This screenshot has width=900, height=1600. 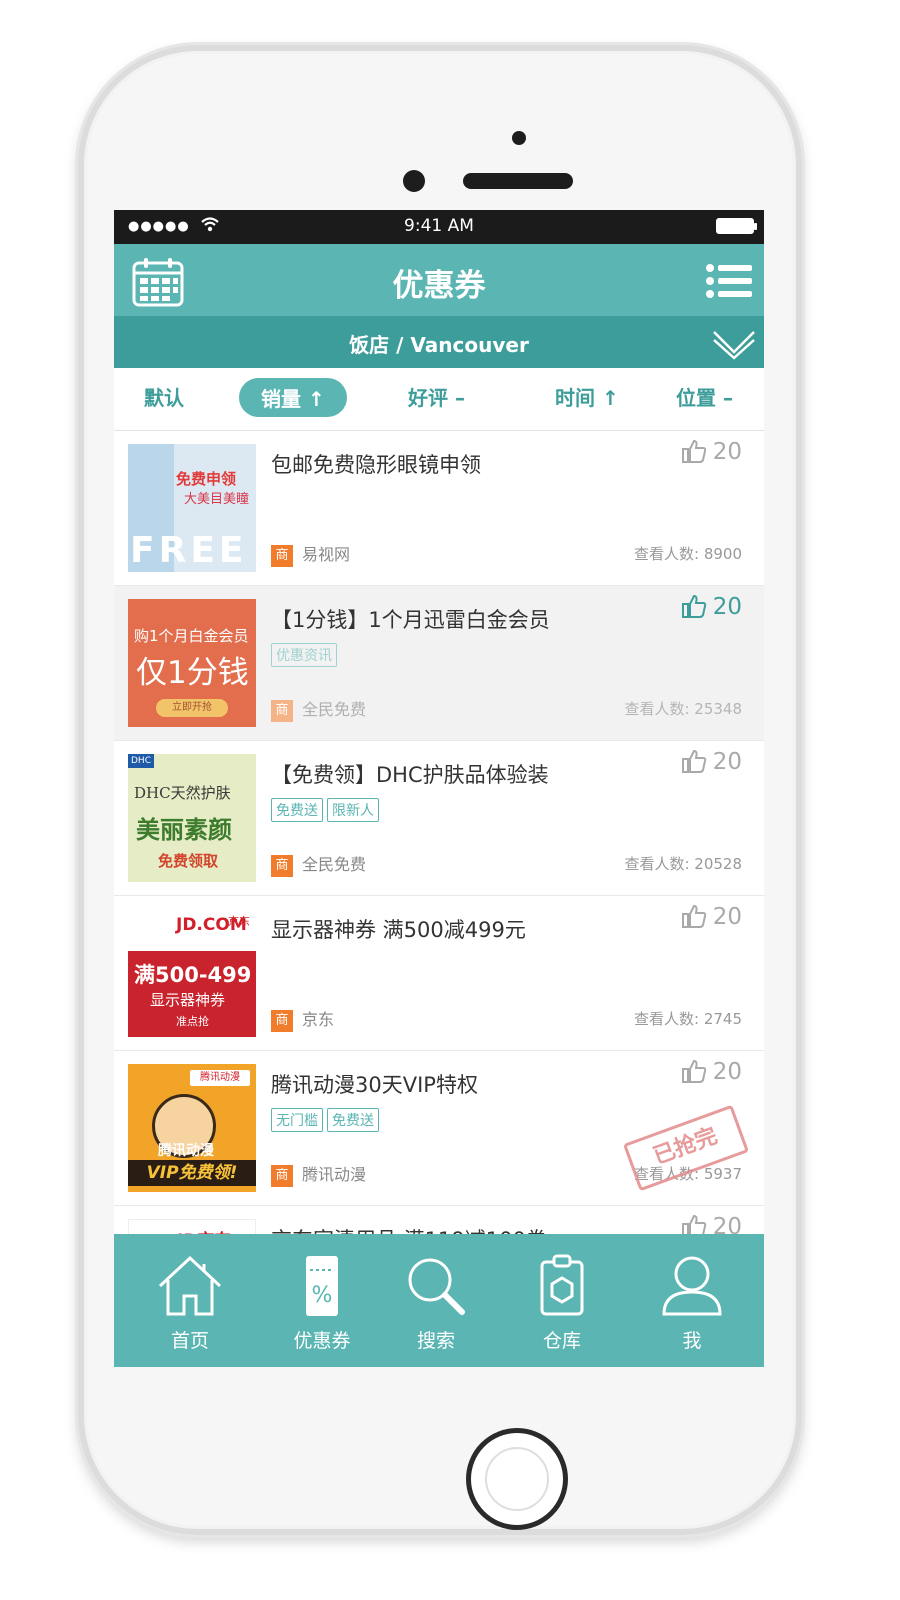 I want to click on coupon-thumbnail: 购1个月白金会员 仅1分钱 立即开抢, so click(x=192, y=663).